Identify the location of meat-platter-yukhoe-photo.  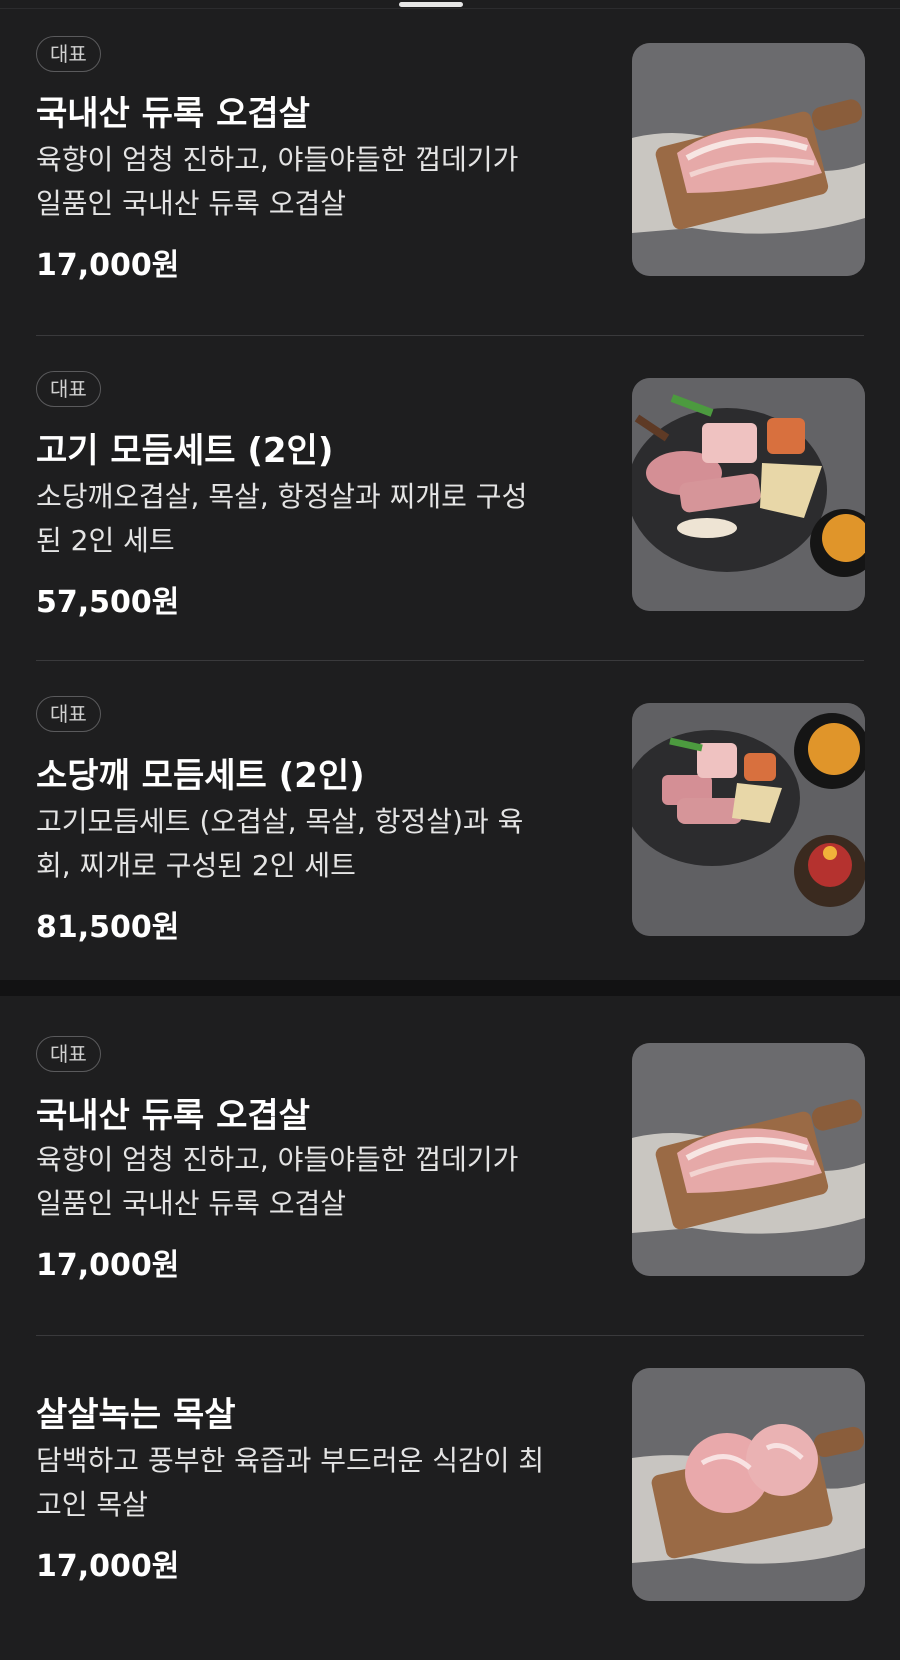
(748, 819).